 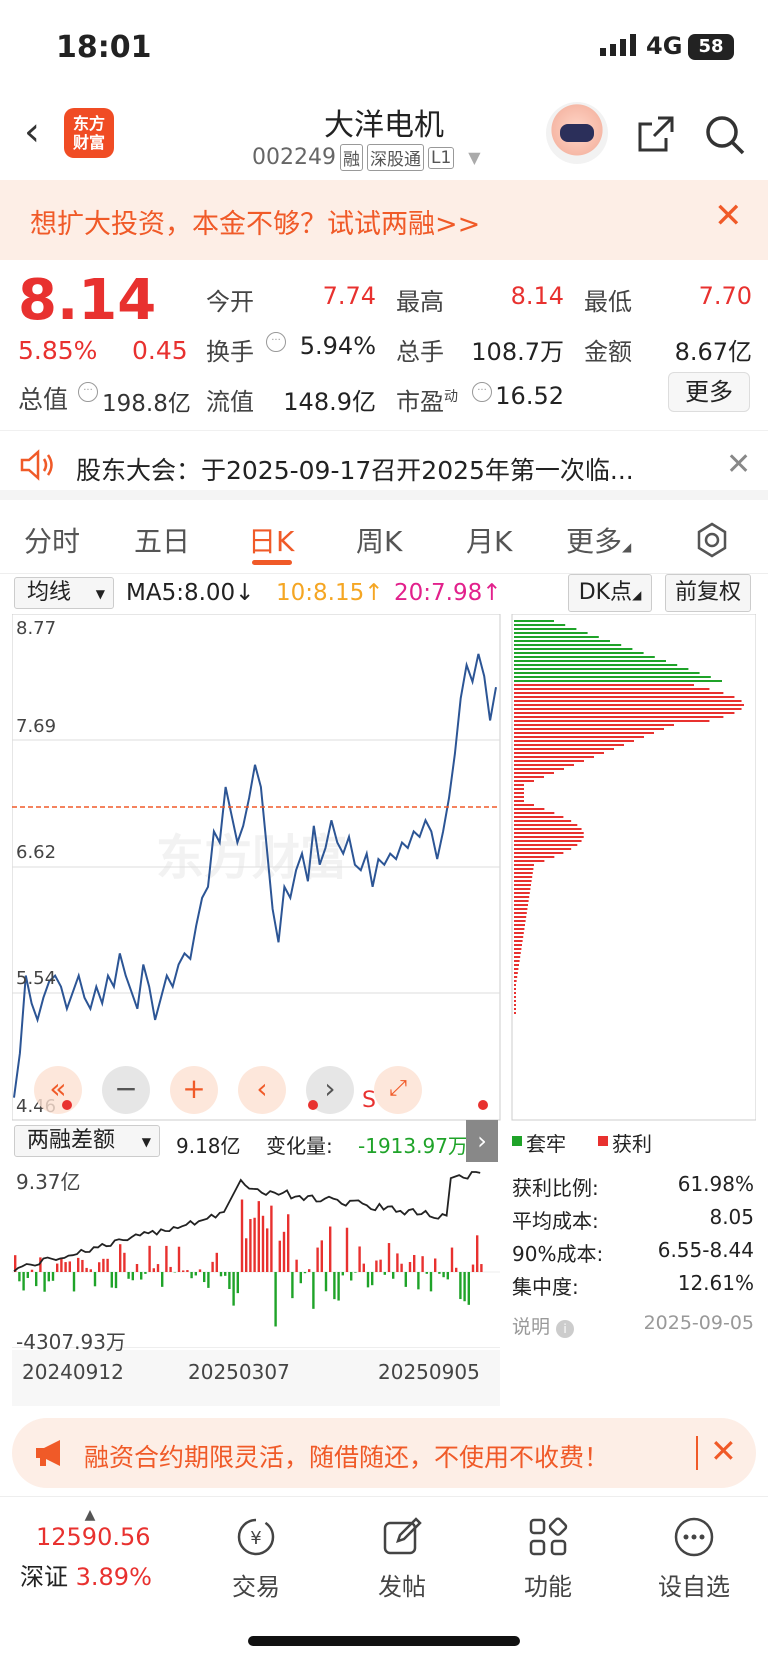 What do you see at coordinates (256, 1558) in the screenshot?
I see `nav-trade: ¥ 交易` at bounding box center [256, 1558].